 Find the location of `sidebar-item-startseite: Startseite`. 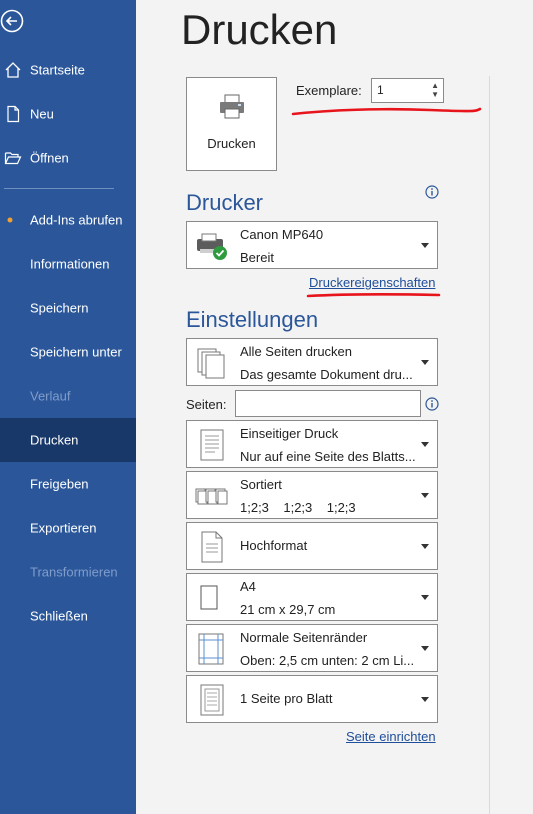

sidebar-item-startseite: Startseite is located at coordinates (68, 70).